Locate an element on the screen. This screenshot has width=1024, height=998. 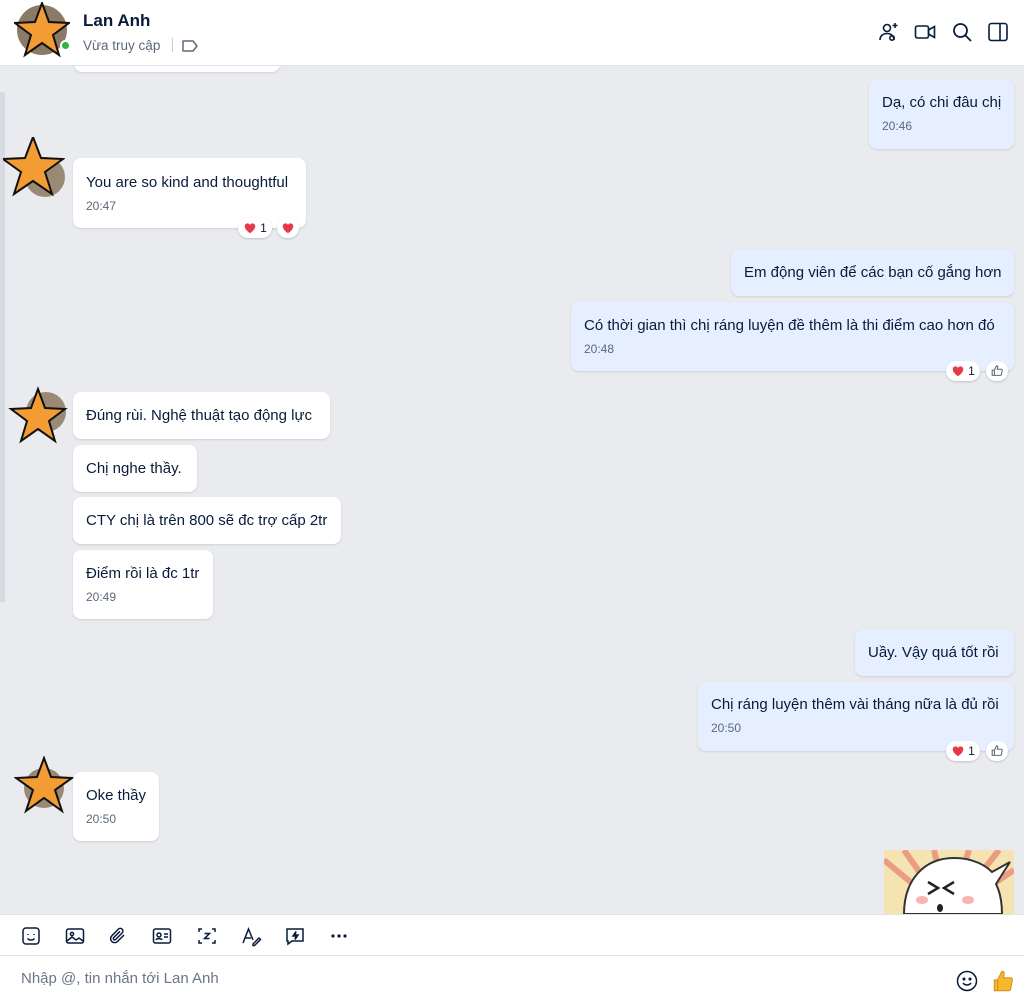
screenshot-button is located at coordinates (207, 936).